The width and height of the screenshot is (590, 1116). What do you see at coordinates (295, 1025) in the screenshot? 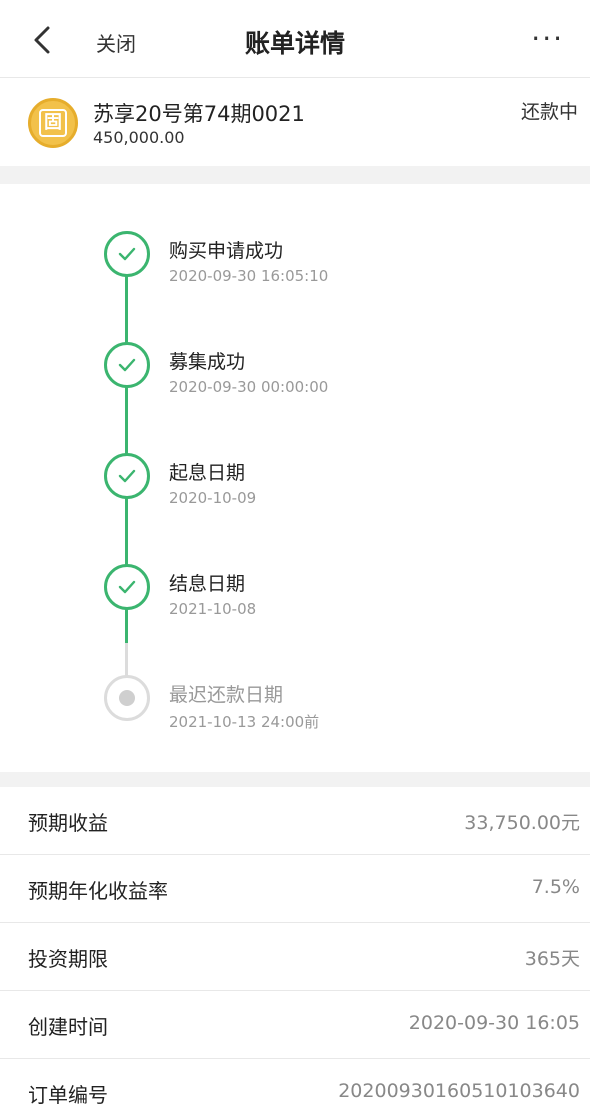
I see `detail-row-created-time: 创建时间 2020-09-30 16:05` at bounding box center [295, 1025].